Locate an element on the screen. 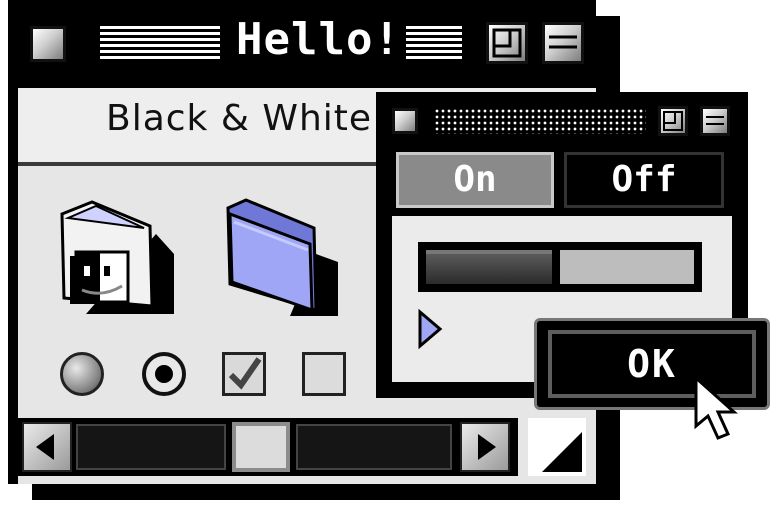 Image resolution: width=776 pixels, height=508 pixels. checkbox-unchecked is located at coordinates (324, 374).